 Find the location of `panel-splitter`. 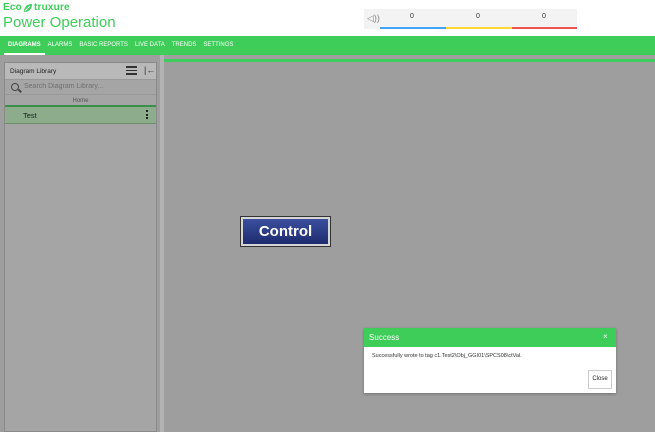

panel-splitter is located at coordinates (162, 243).